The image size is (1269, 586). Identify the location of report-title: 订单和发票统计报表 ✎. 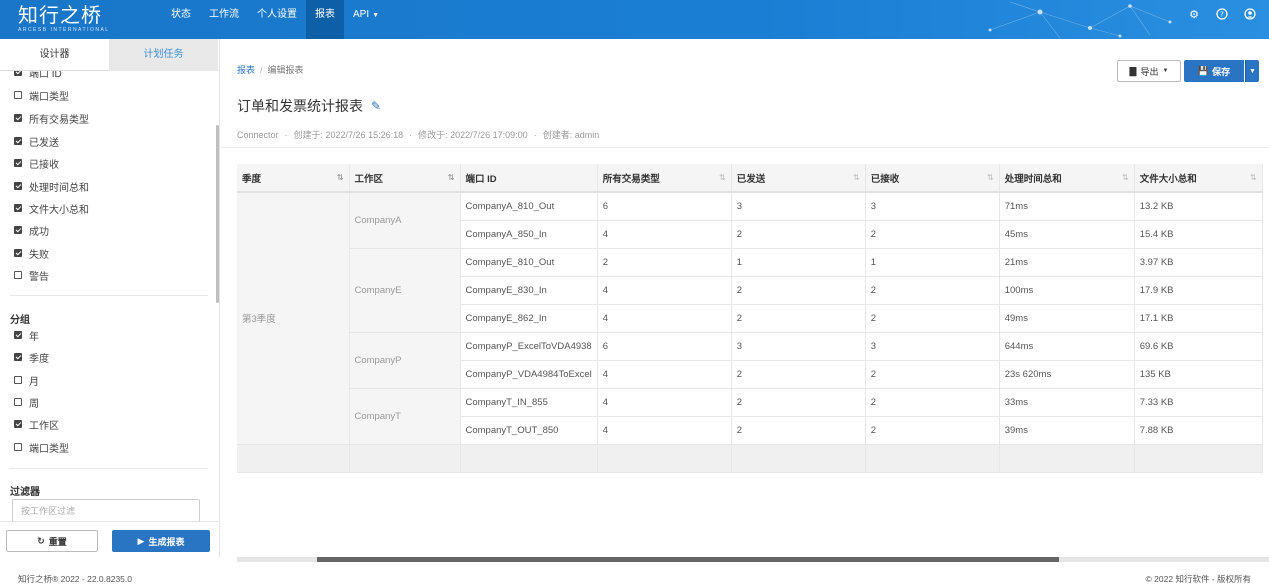
(309, 106).